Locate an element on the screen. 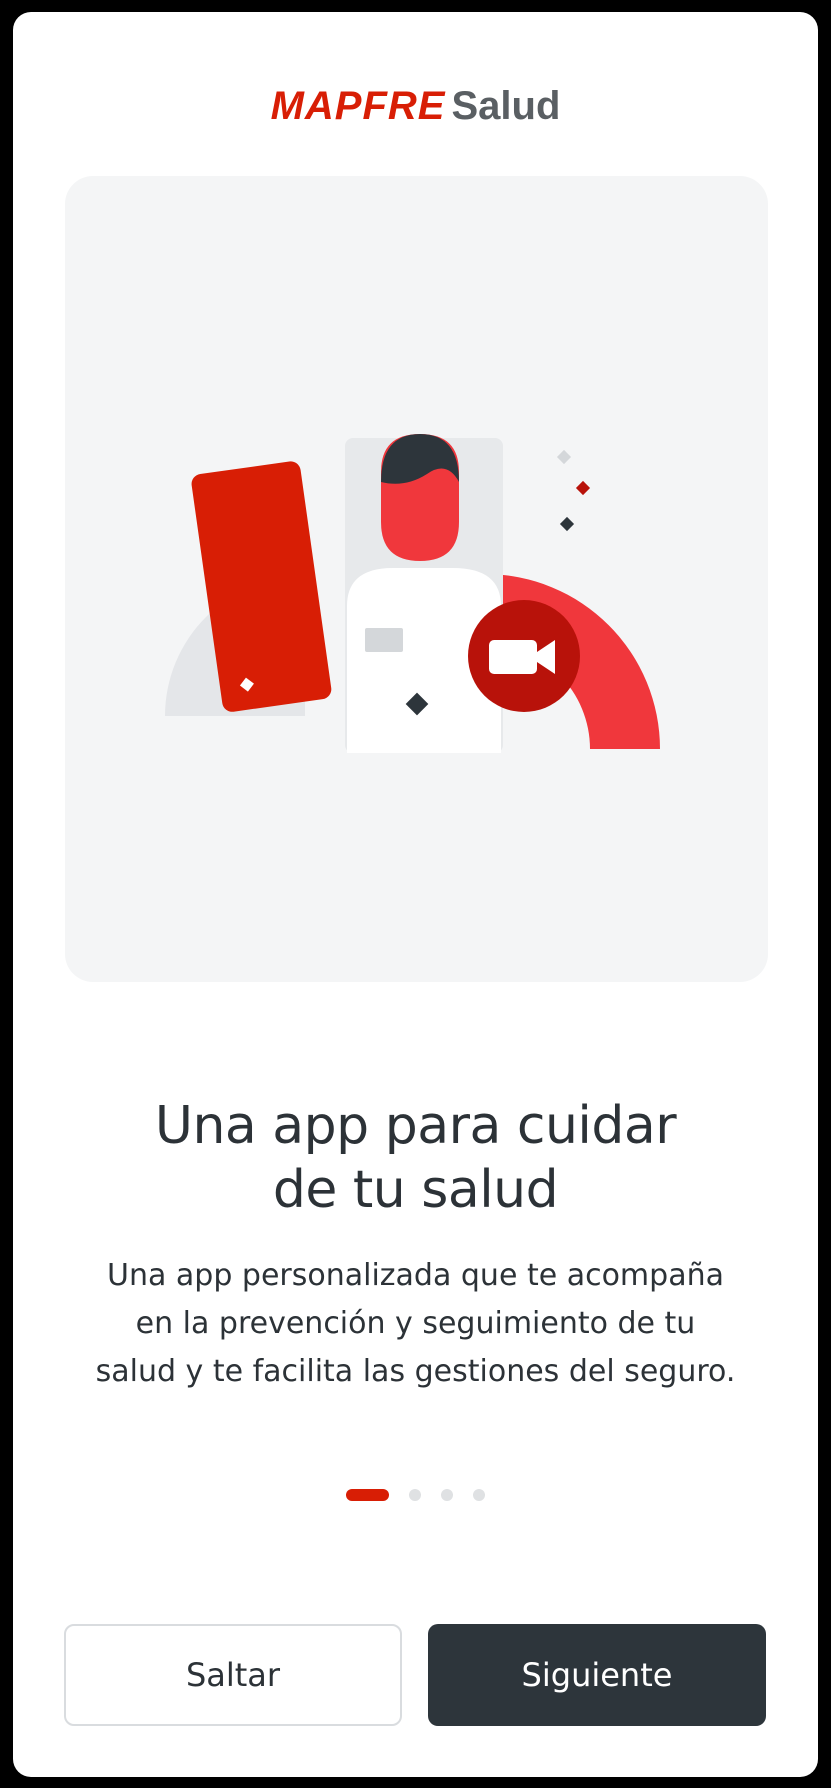 This screenshot has height=1788, width=831. page-dot-1-active is located at coordinates (367, 1495).